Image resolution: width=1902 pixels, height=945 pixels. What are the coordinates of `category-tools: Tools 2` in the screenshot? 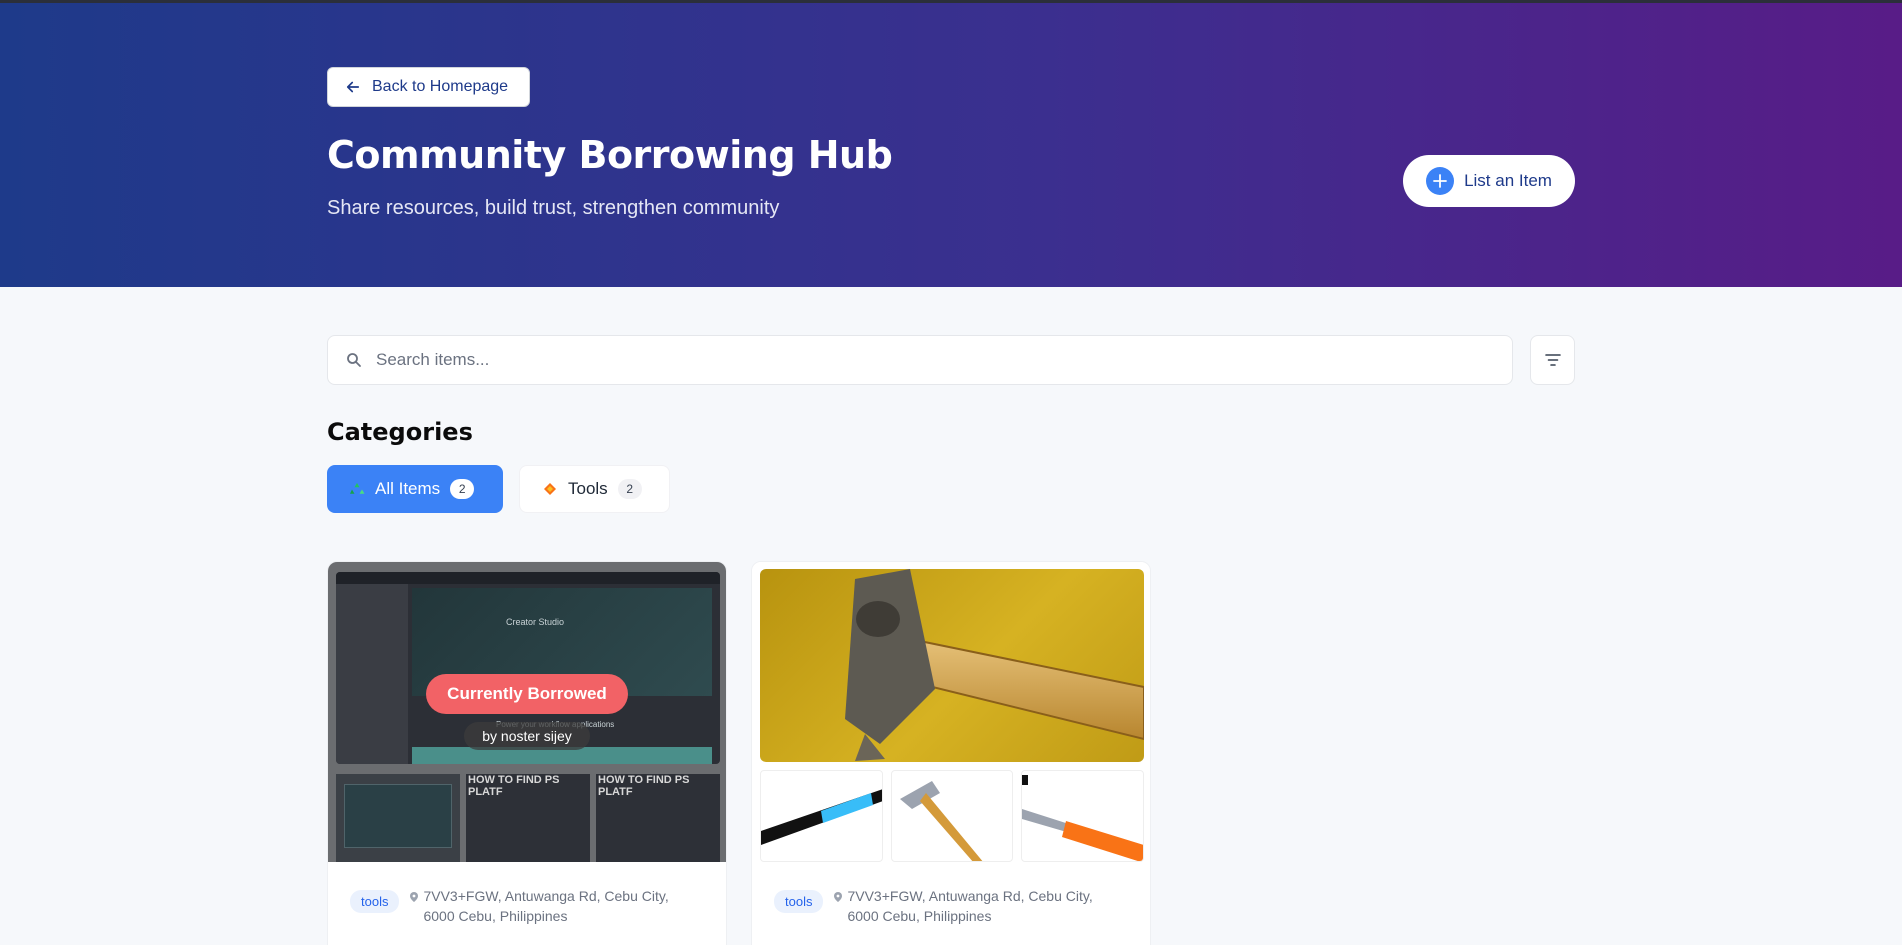 It's located at (594, 489).